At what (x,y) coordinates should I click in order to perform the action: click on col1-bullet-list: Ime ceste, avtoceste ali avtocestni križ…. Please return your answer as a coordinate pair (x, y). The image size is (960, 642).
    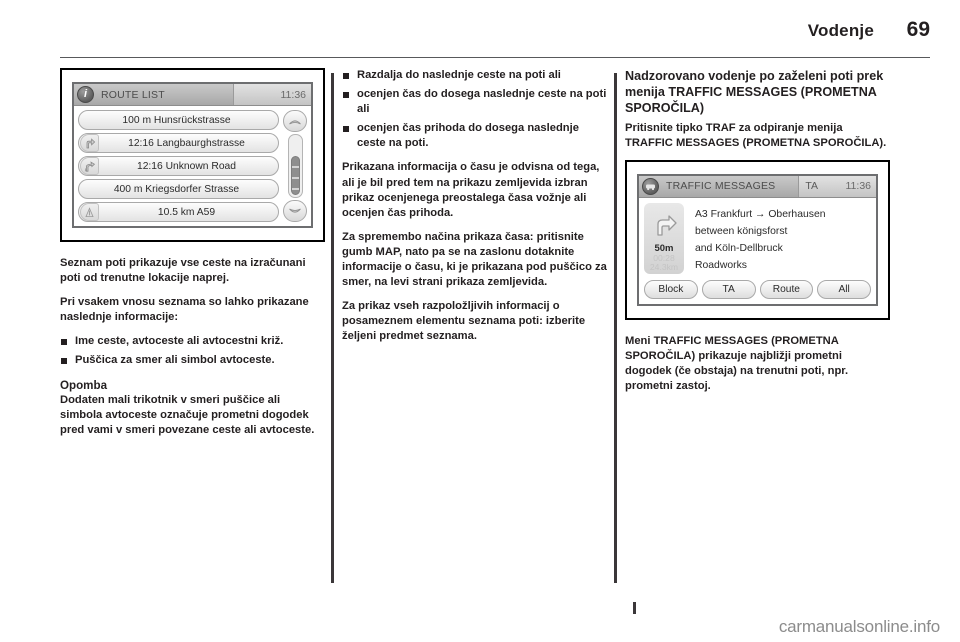
    Looking at the image, I should click on (192, 351).